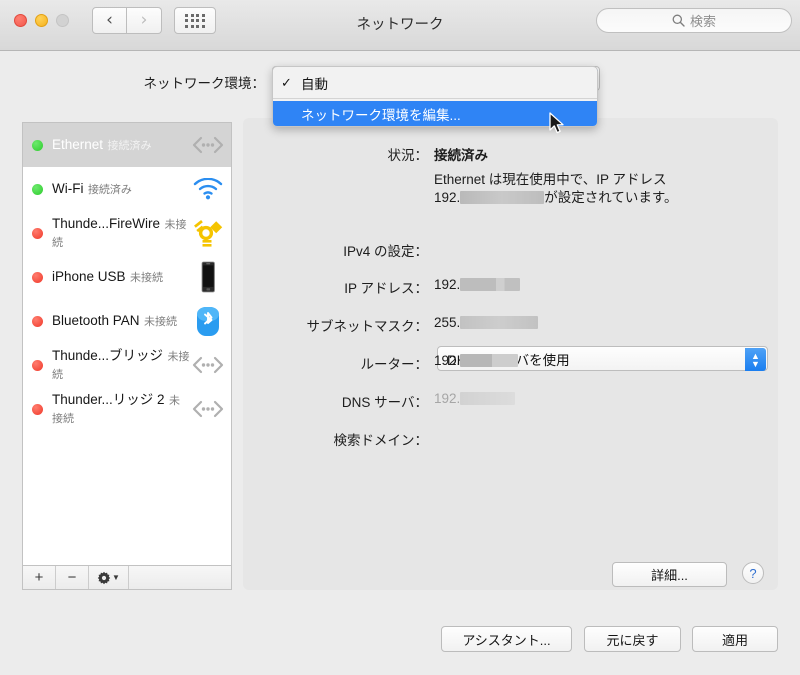  I want to click on revert-button: 元に戻す, so click(632, 639).